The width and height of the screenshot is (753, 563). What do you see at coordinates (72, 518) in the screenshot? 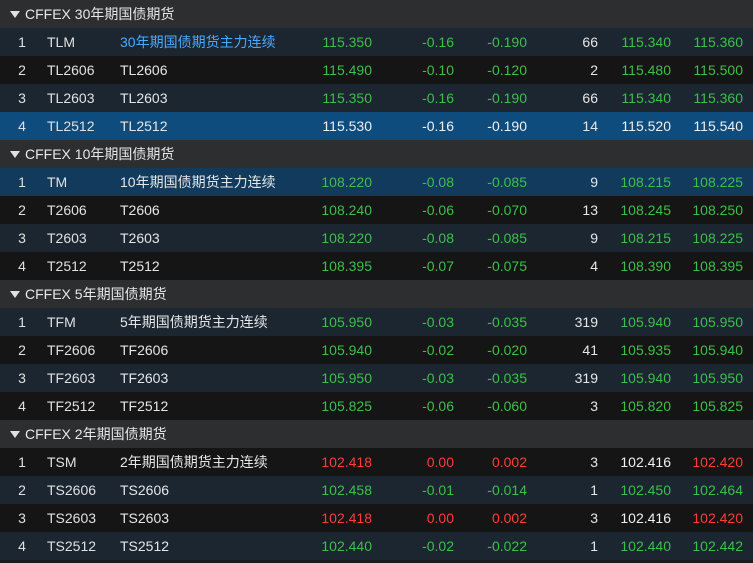
I see `contract-code: TS2603` at bounding box center [72, 518].